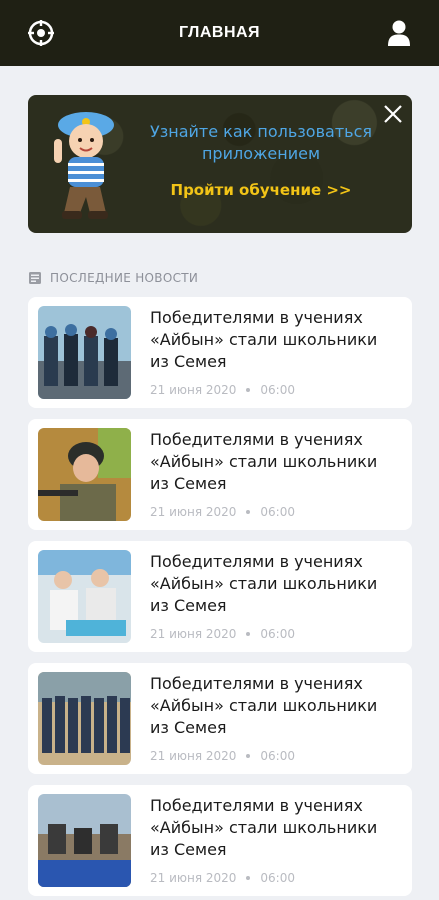 The width and height of the screenshot is (439, 900). Describe the element at coordinates (124, 278) in the screenshot. I see `section-title: ПОСЛЕДНИЕ НОВОСТИ` at that location.